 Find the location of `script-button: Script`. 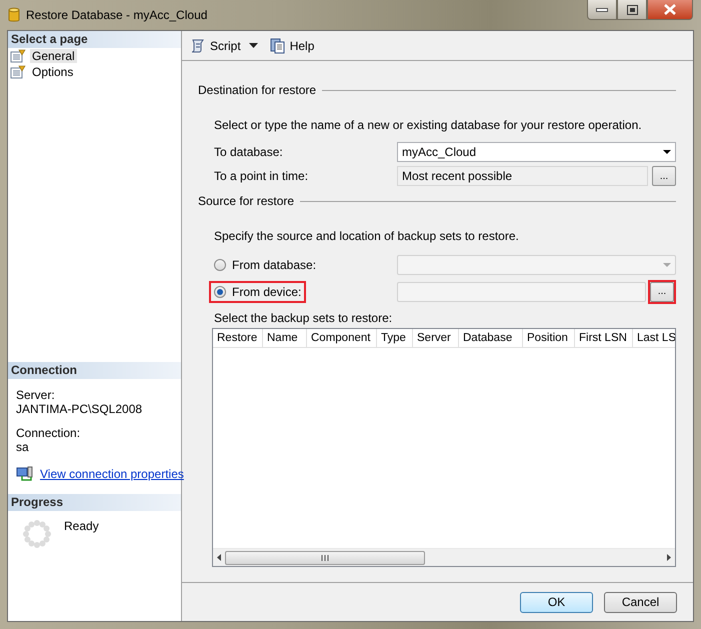

script-button: Script is located at coordinates (215, 46).